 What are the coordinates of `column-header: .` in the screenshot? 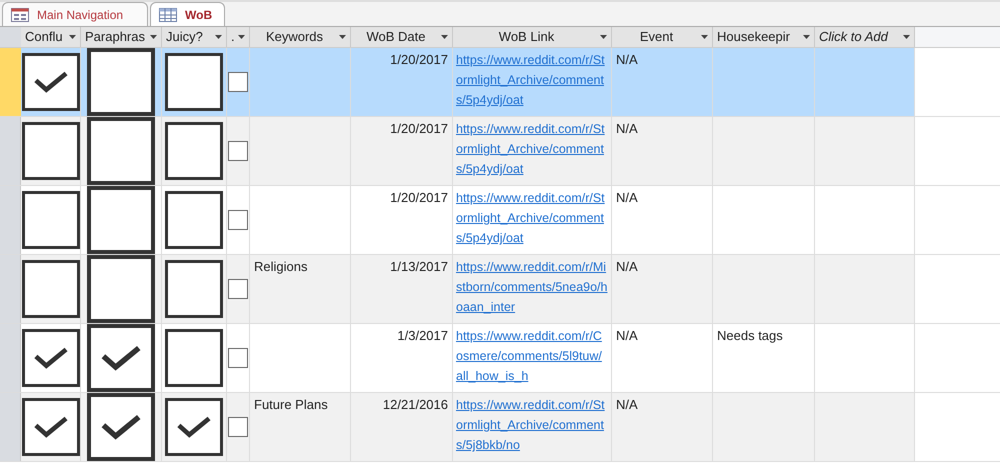 It's located at (238, 37).